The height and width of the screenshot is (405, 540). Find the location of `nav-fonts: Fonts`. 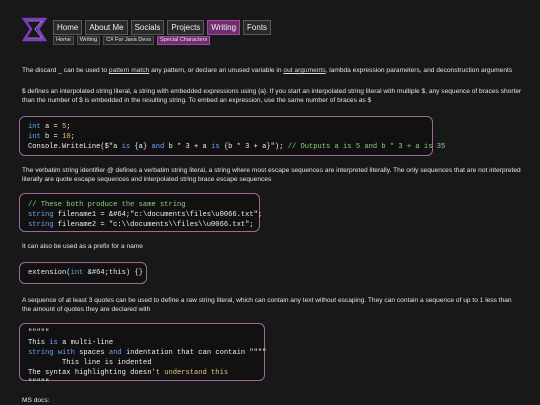

nav-fonts: Fonts is located at coordinates (257, 27).